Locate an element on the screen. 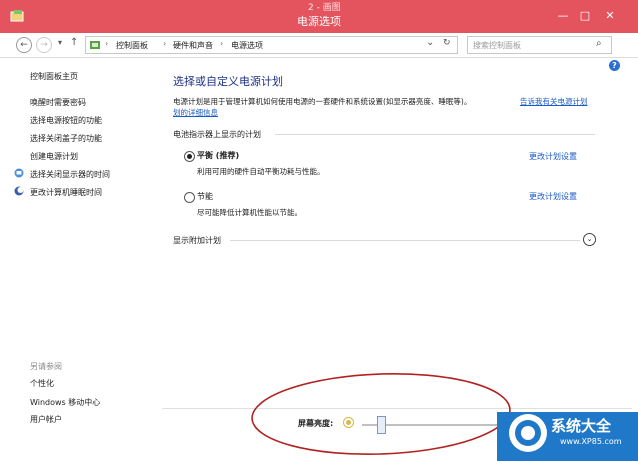 The height and width of the screenshot is (461, 638). watermark-text: 系统大全 is located at coordinates (581, 426).